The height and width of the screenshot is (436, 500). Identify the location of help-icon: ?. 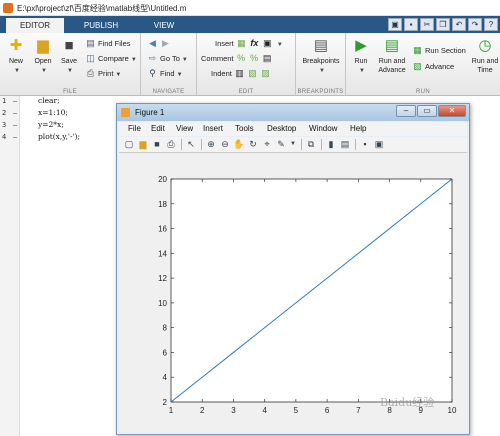
(491, 24).